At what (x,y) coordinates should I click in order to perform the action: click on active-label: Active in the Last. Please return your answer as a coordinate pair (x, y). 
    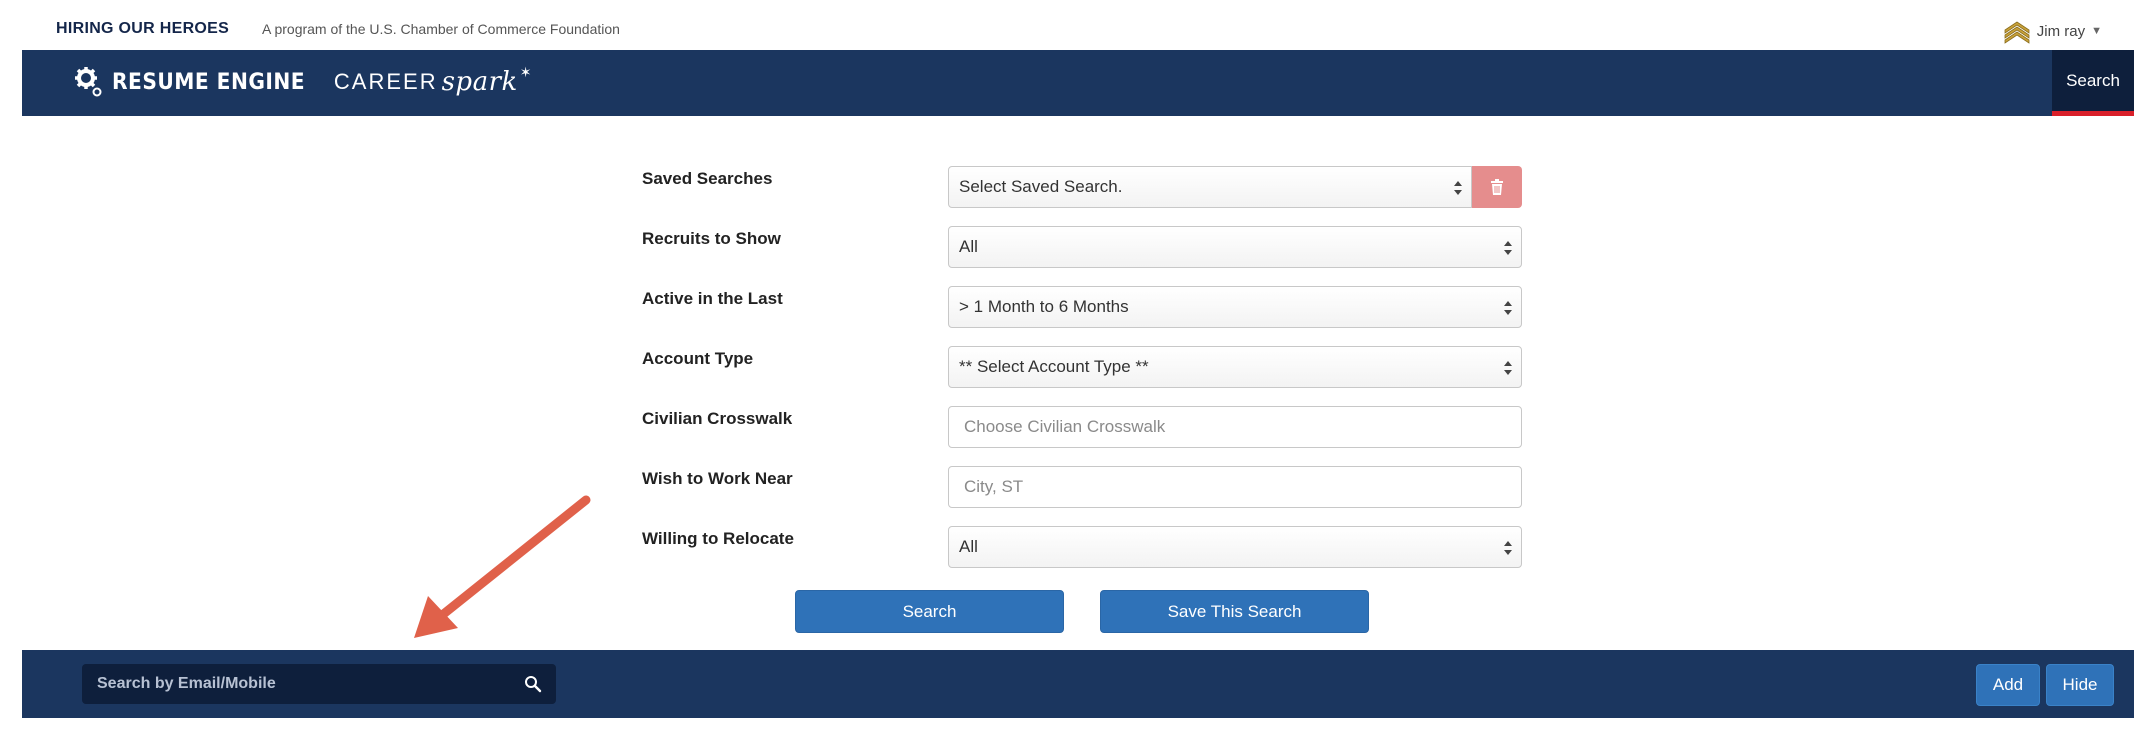
    Looking at the image, I should click on (712, 298).